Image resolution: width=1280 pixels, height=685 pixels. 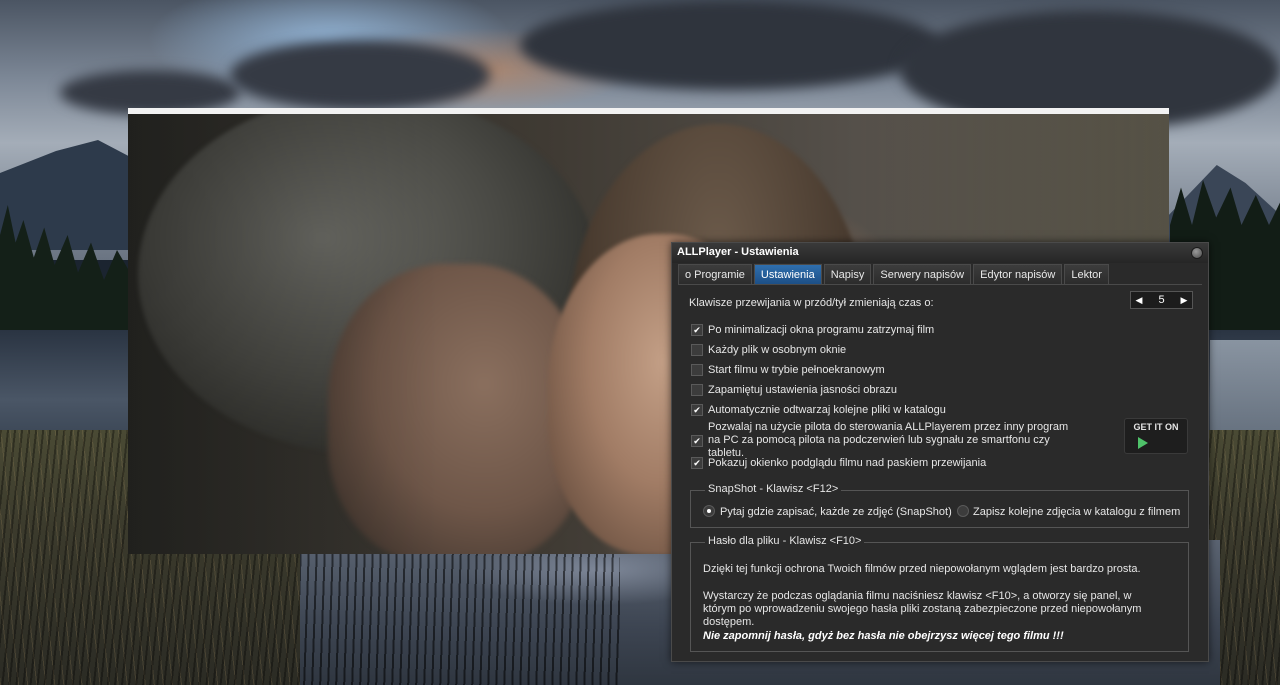 I want to click on option-label: Zapamiętuj ustawienia jasności obrazu, so click(x=802, y=390).